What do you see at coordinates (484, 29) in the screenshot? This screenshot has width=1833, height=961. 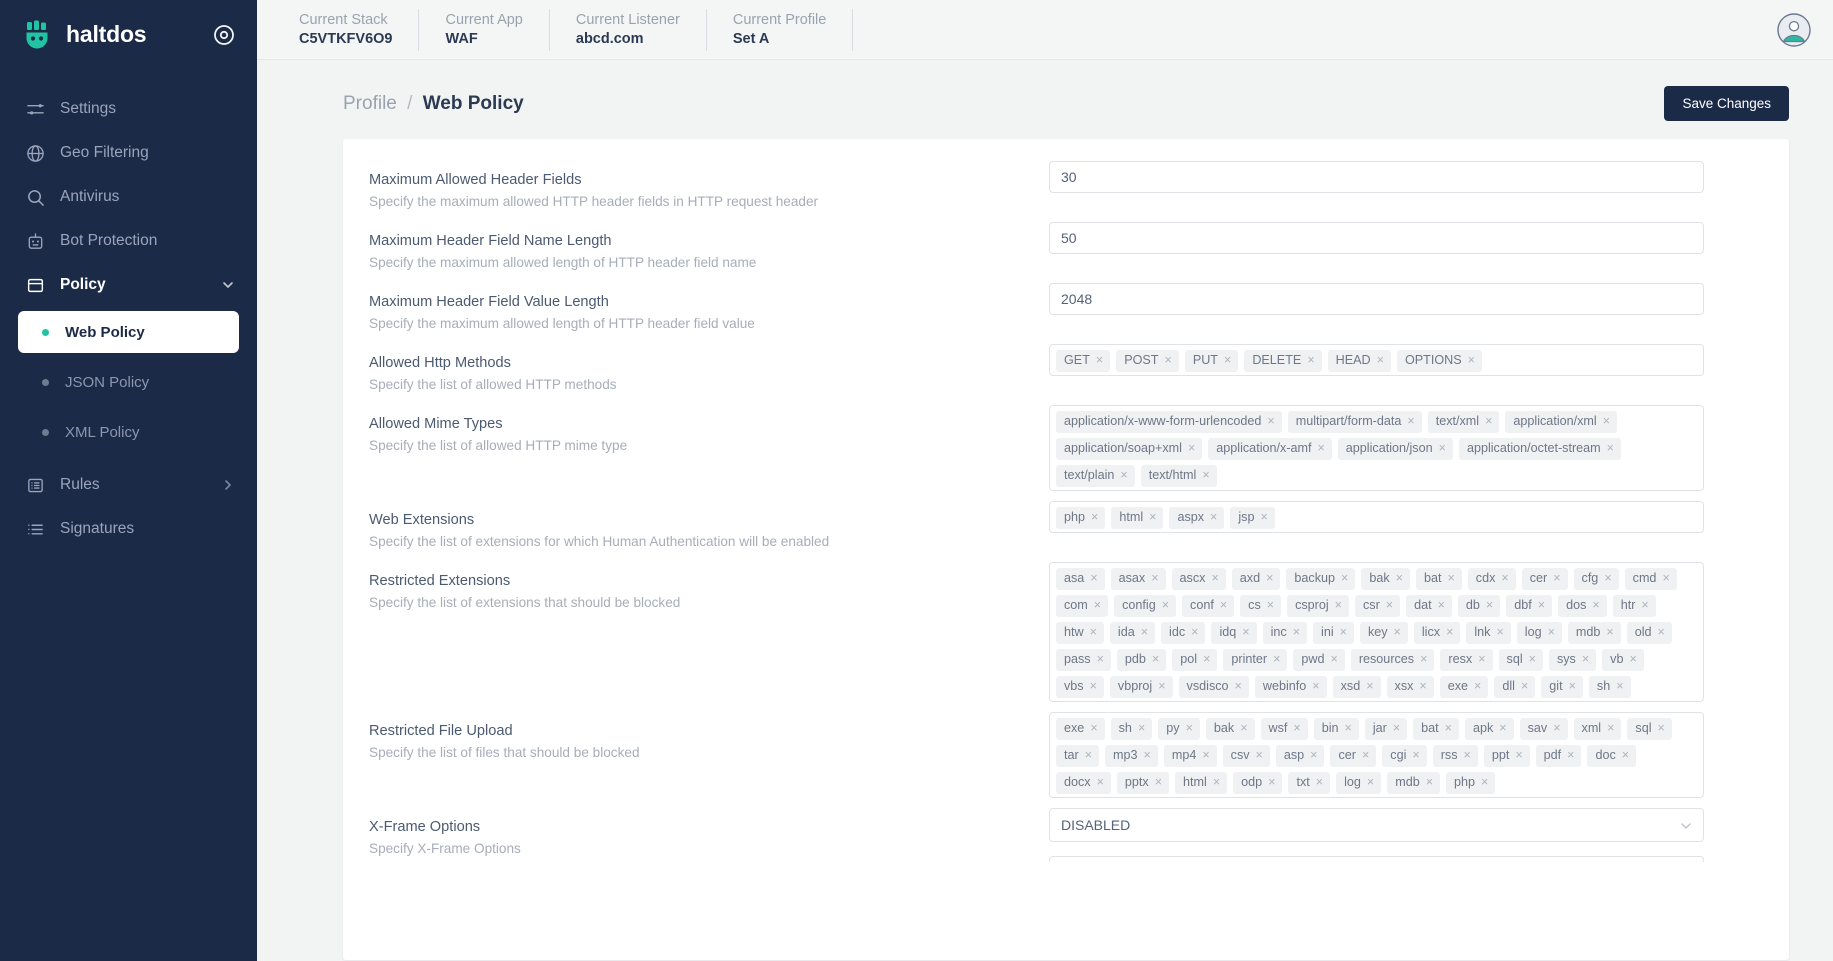 I see `context-current-app: Current App WAF` at bounding box center [484, 29].